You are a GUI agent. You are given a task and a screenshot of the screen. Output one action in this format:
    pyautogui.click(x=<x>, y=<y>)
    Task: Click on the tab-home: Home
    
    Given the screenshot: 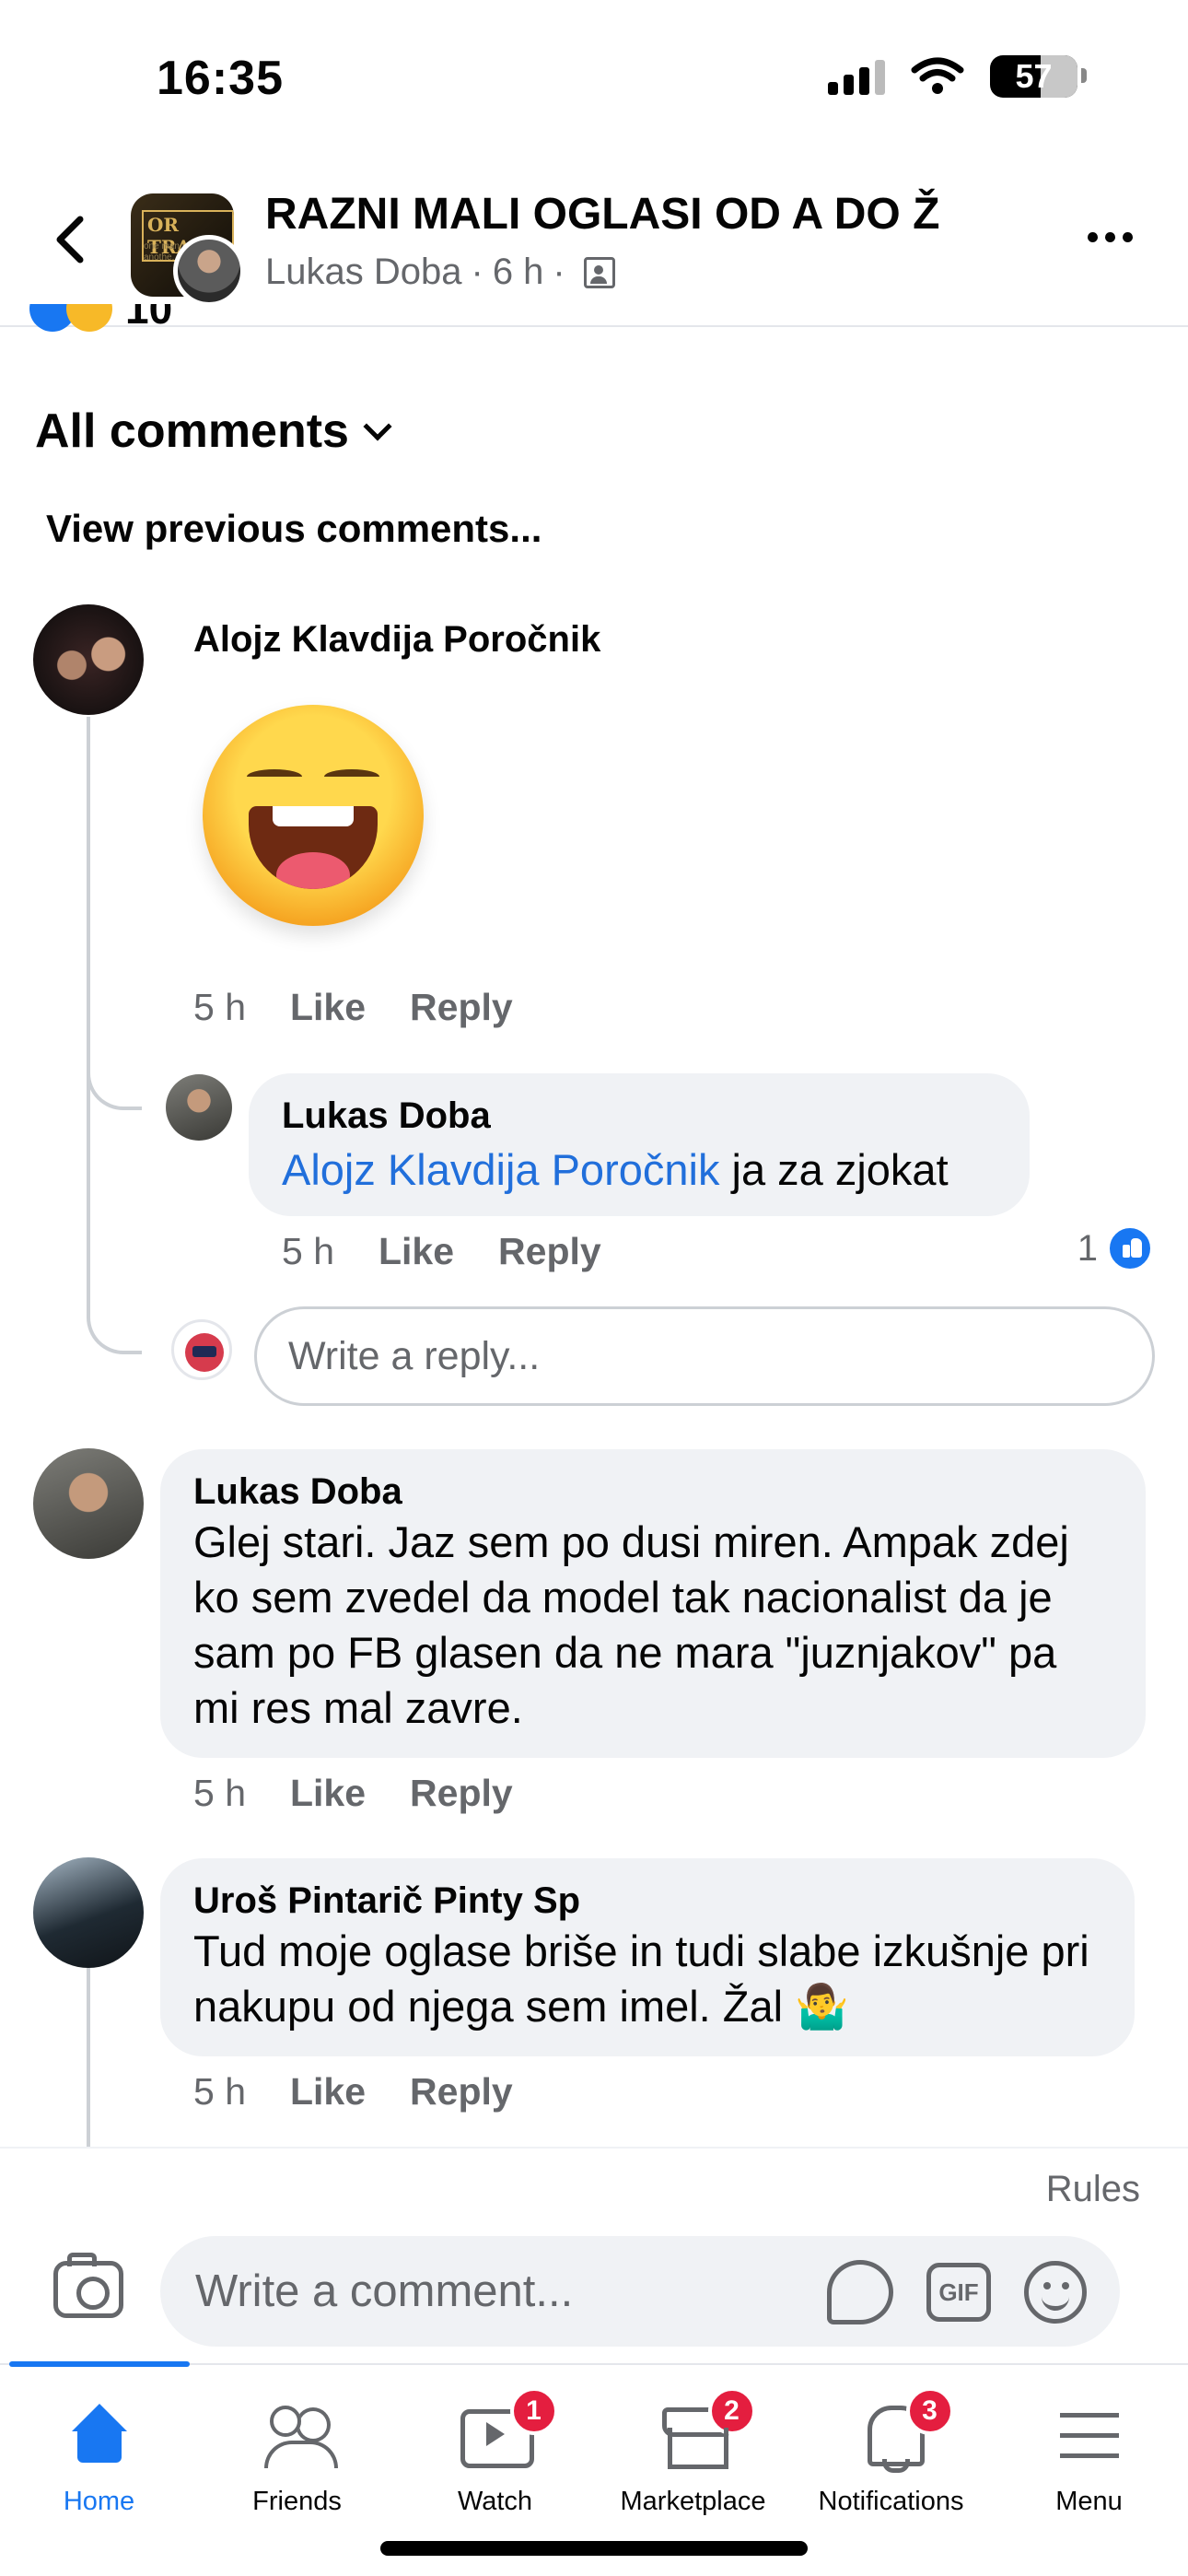 What is the action you would take?
    pyautogui.click(x=99, y=2452)
    